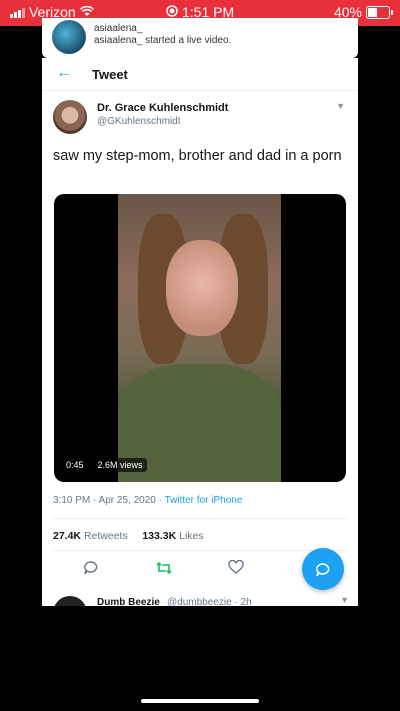  What do you see at coordinates (202, 288) in the screenshot?
I see `video-subject` at bounding box center [202, 288].